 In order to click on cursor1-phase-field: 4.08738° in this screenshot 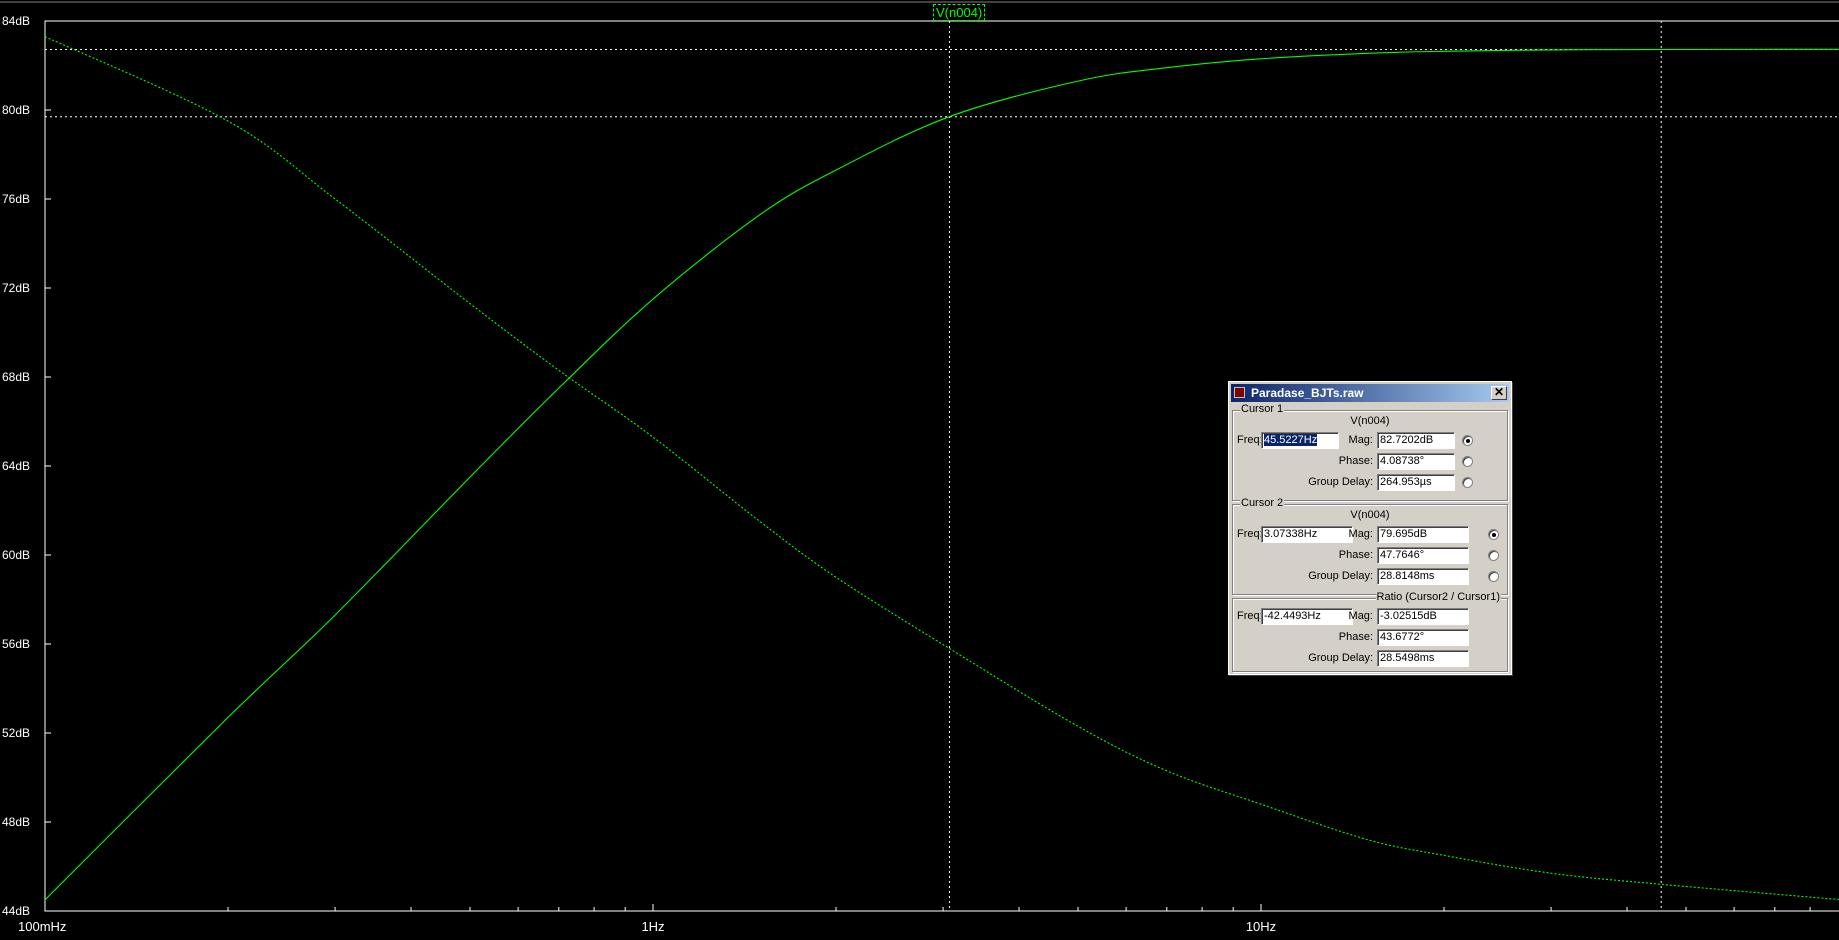, I will do `click(1416, 461)`.